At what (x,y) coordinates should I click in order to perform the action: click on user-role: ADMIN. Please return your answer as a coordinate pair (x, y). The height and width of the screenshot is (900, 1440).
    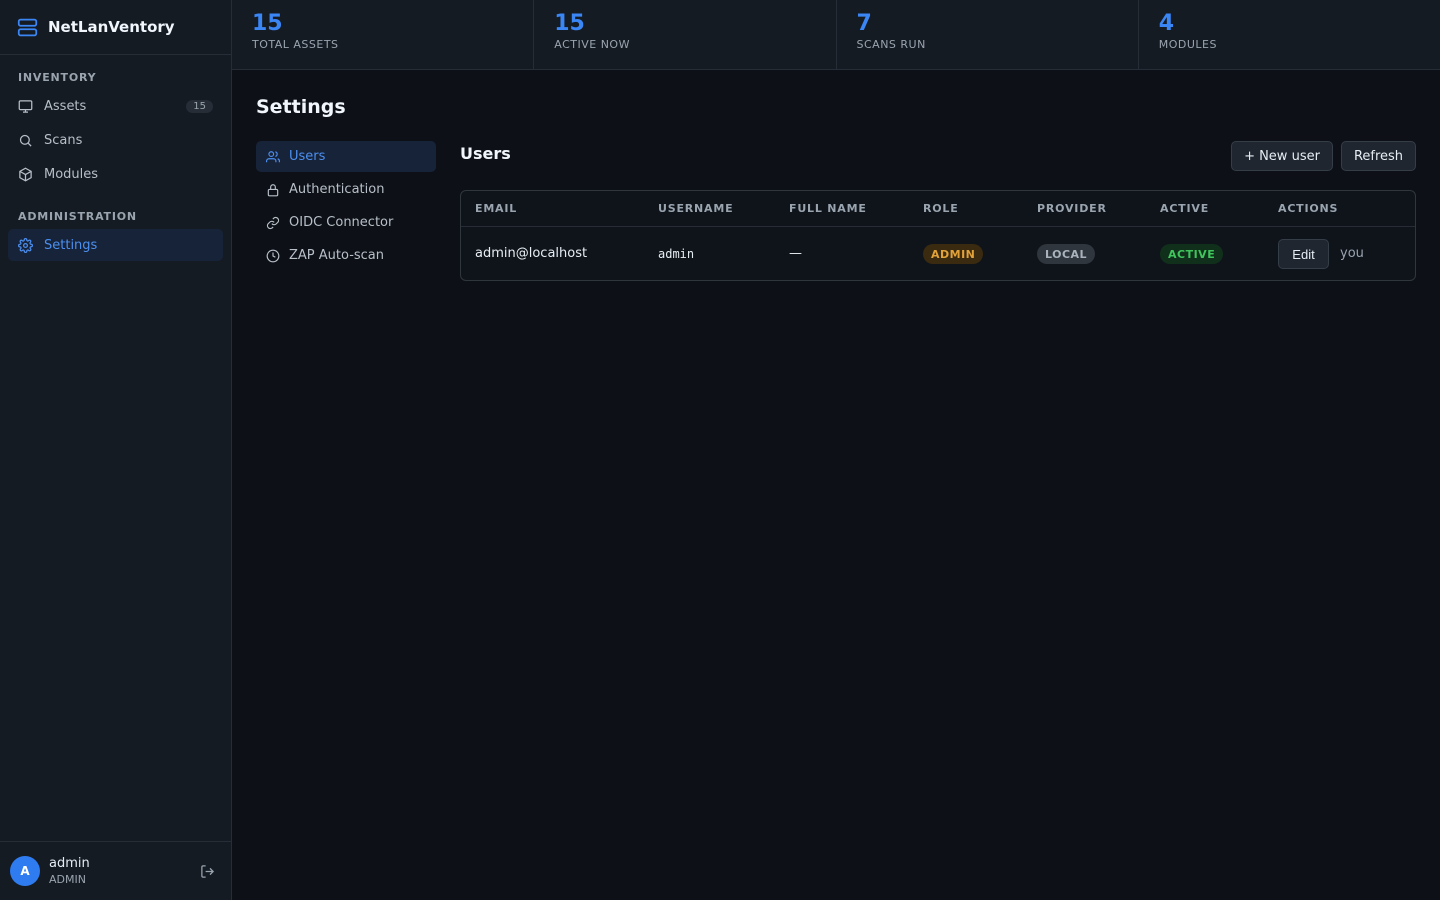
    Looking at the image, I should click on (67, 879).